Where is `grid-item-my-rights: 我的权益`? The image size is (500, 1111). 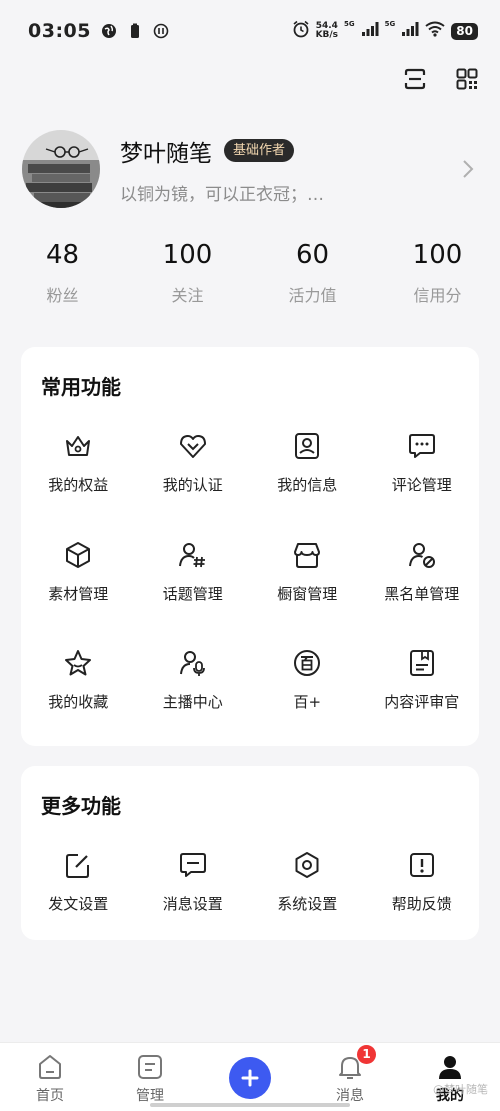
grid-item-my-rights: 我的权益 is located at coordinates (78, 471).